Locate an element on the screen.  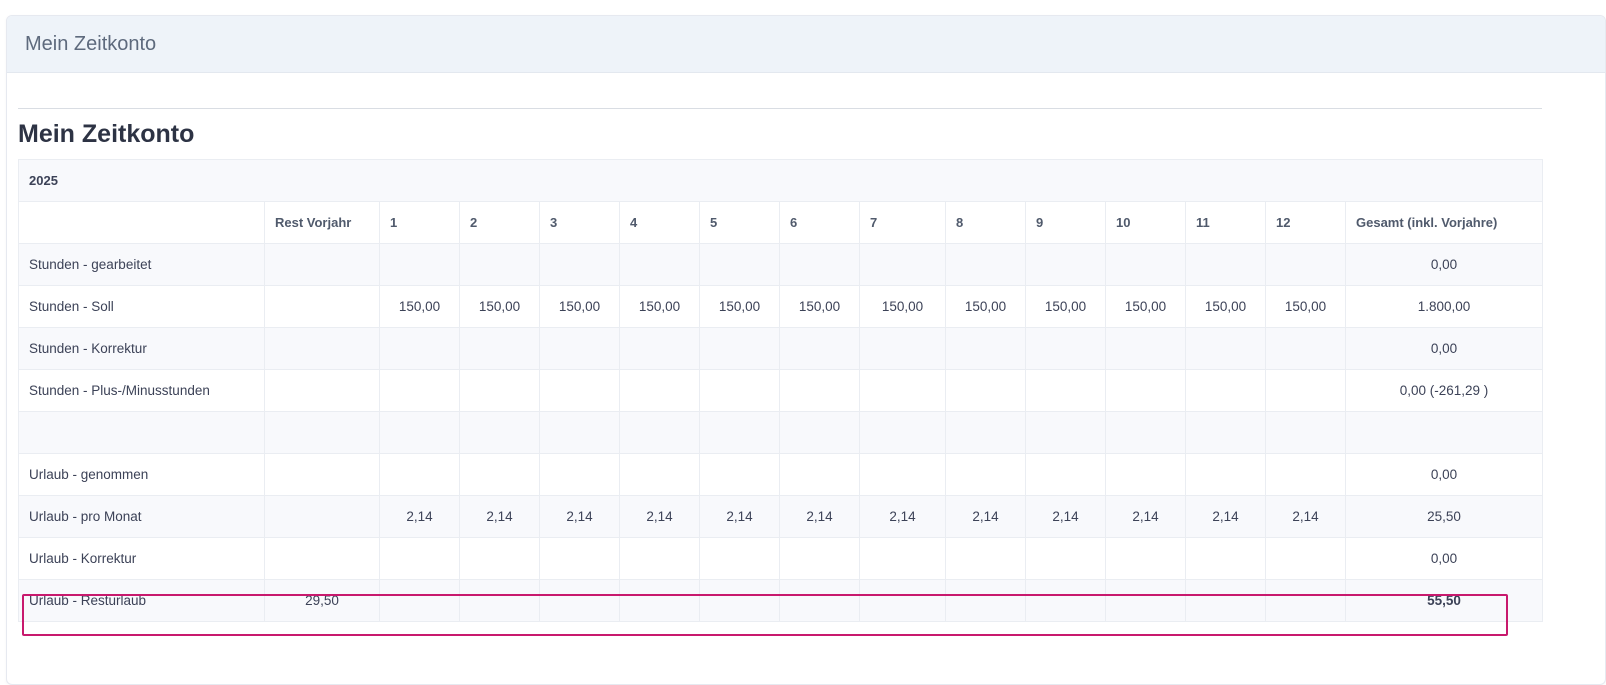
total-cell: 25,50 is located at coordinates (1444, 516).